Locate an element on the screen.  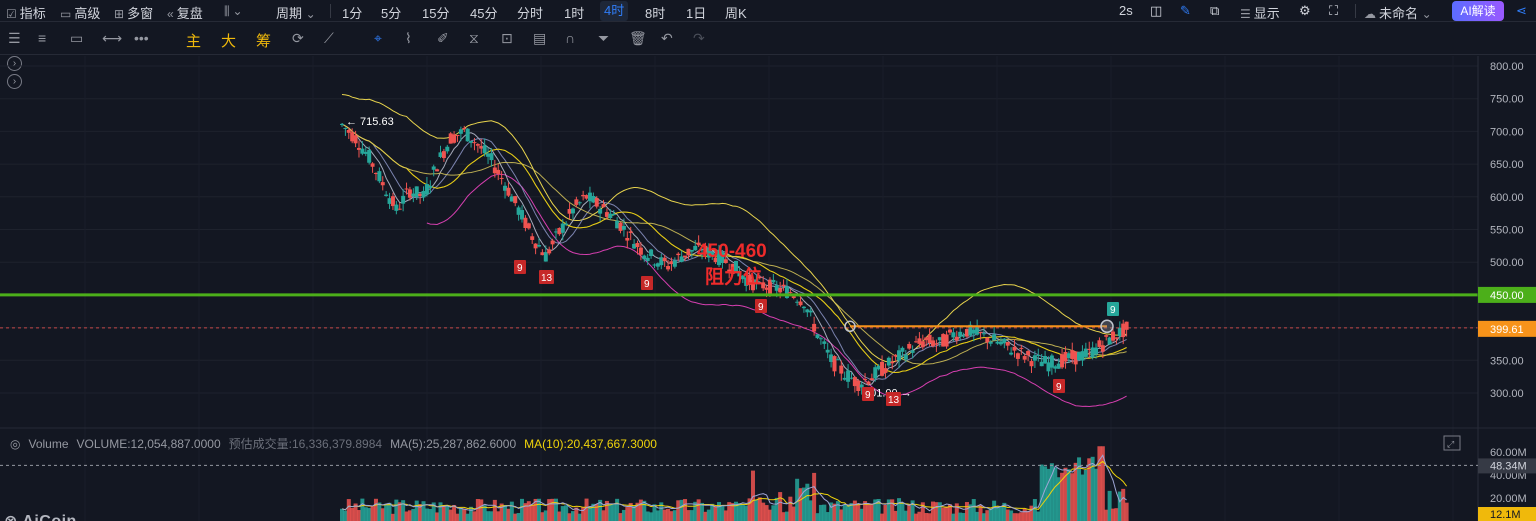
ruler-icon: ⌇ is located at coordinates (408, 38).